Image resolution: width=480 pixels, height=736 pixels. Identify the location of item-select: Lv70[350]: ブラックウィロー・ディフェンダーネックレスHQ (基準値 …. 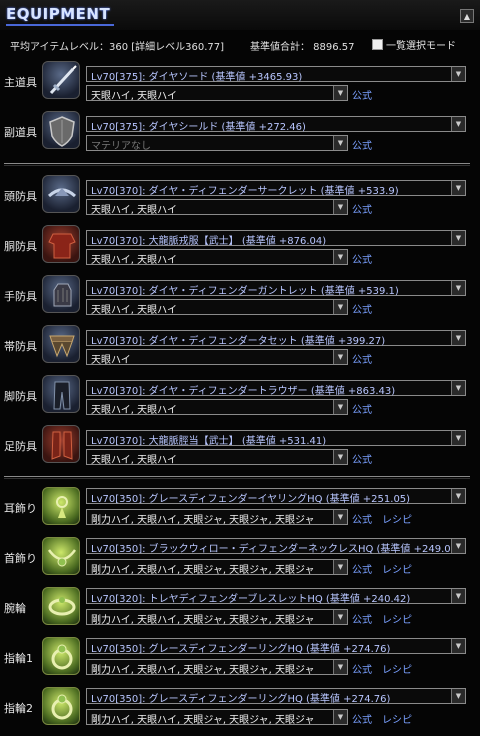
(276, 546).